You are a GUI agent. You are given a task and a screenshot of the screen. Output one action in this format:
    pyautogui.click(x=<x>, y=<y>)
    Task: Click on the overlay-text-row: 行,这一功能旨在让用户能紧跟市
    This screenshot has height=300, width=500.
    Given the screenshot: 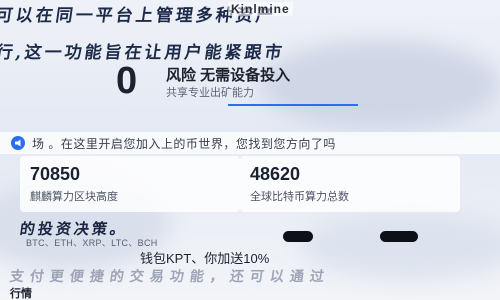 What is the action you would take?
    pyautogui.click(x=143, y=53)
    